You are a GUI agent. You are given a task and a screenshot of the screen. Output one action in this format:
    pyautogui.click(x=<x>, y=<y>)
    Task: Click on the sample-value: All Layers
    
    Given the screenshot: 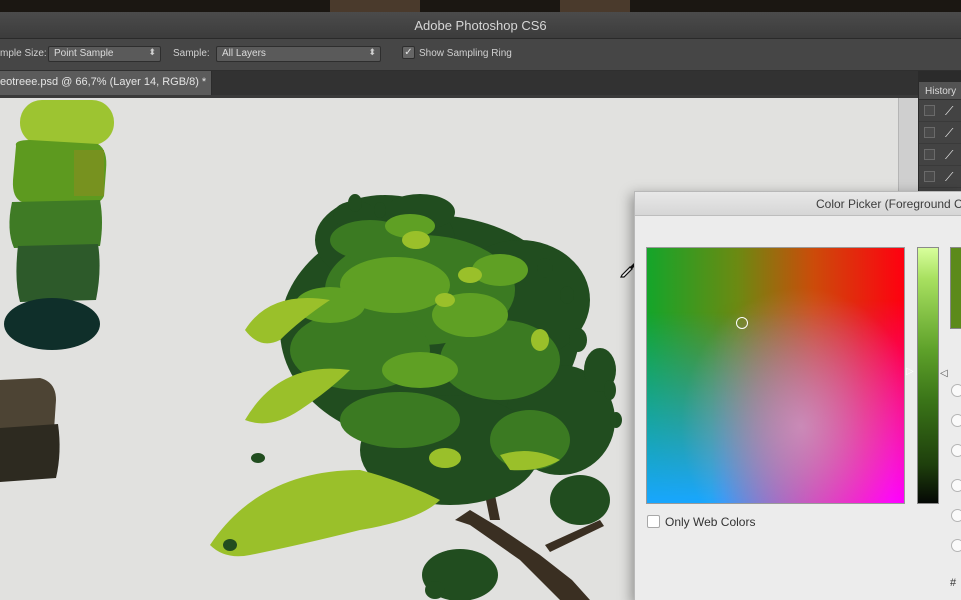 What is the action you would take?
    pyautogui.click(x=244, y=53)
    